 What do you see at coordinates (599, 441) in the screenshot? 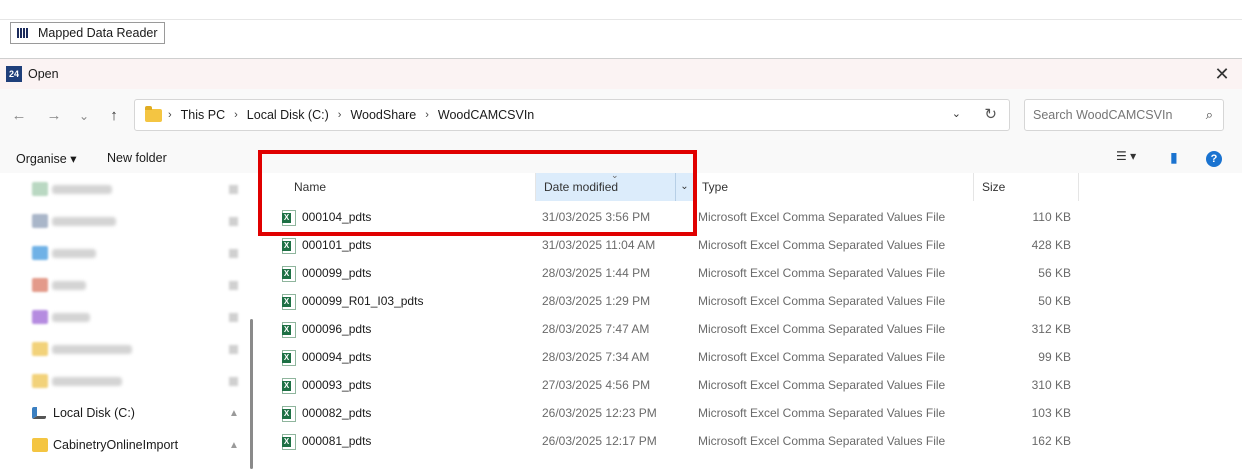
I see `file-date-modified: 26/03/2025 12:17 PM` at bounding box center [599, 441].